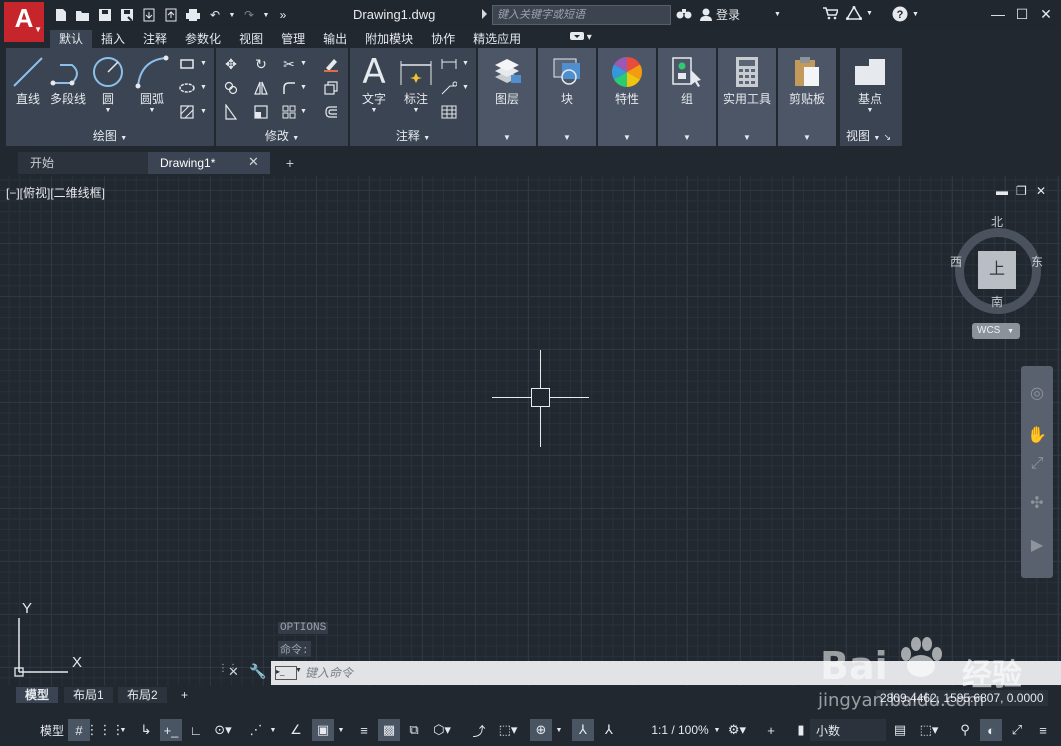 This screenshot has width=1061, height=746. I want to click on zoom-extents-icon: ⤢, so click(1037, 464).